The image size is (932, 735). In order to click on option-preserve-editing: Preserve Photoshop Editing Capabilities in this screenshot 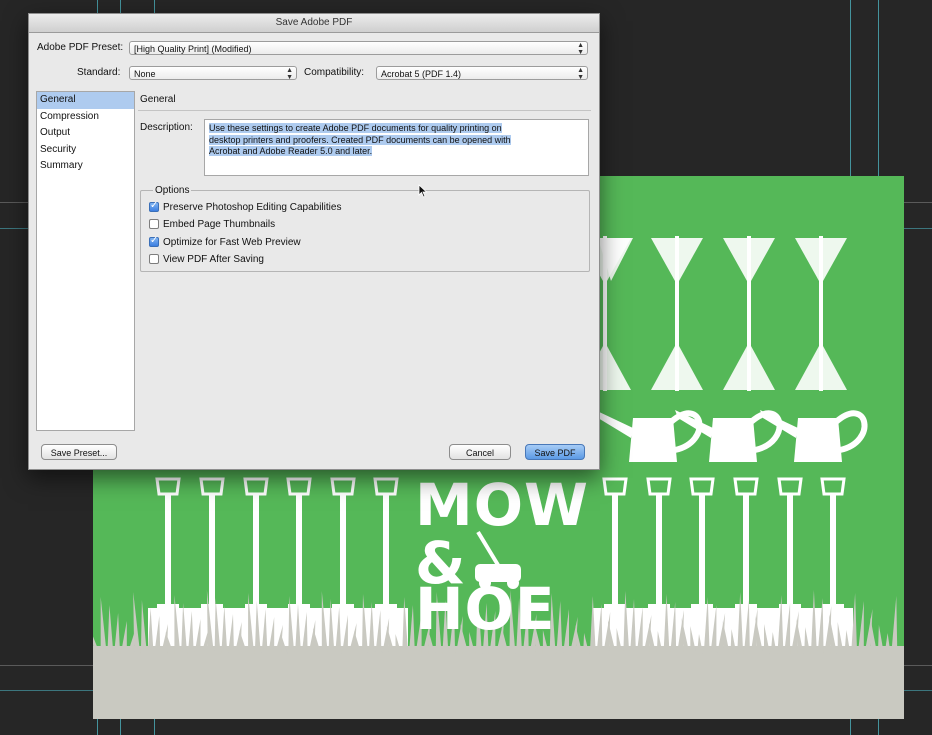, I will do `click(245, 207)`.